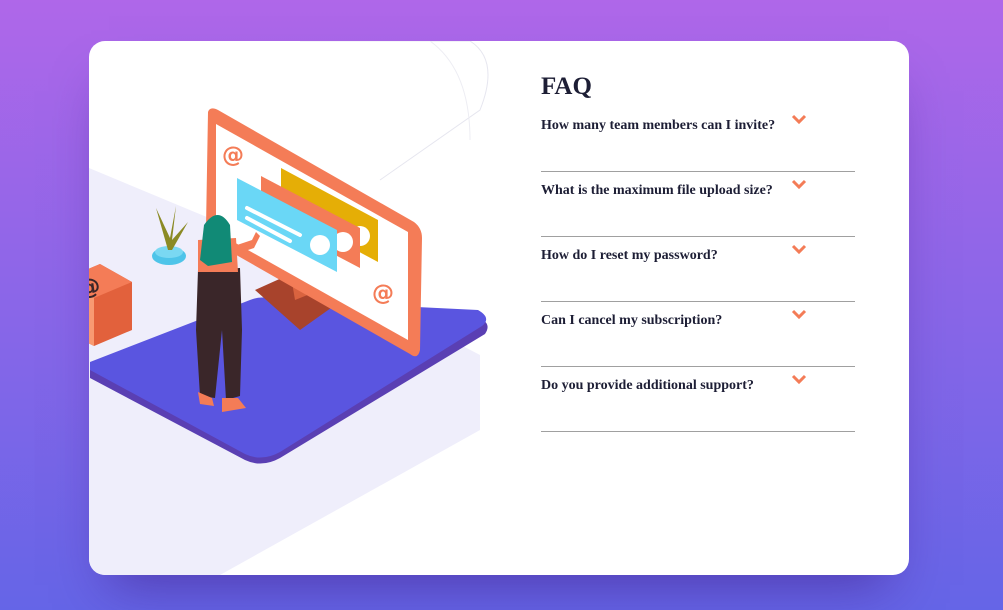 The width and height of the screenshot is (1003, 610). Describe the element at coordinates (647, 386) in the screenshot. I see `faq-question: Do you provide additional support?` at that location.